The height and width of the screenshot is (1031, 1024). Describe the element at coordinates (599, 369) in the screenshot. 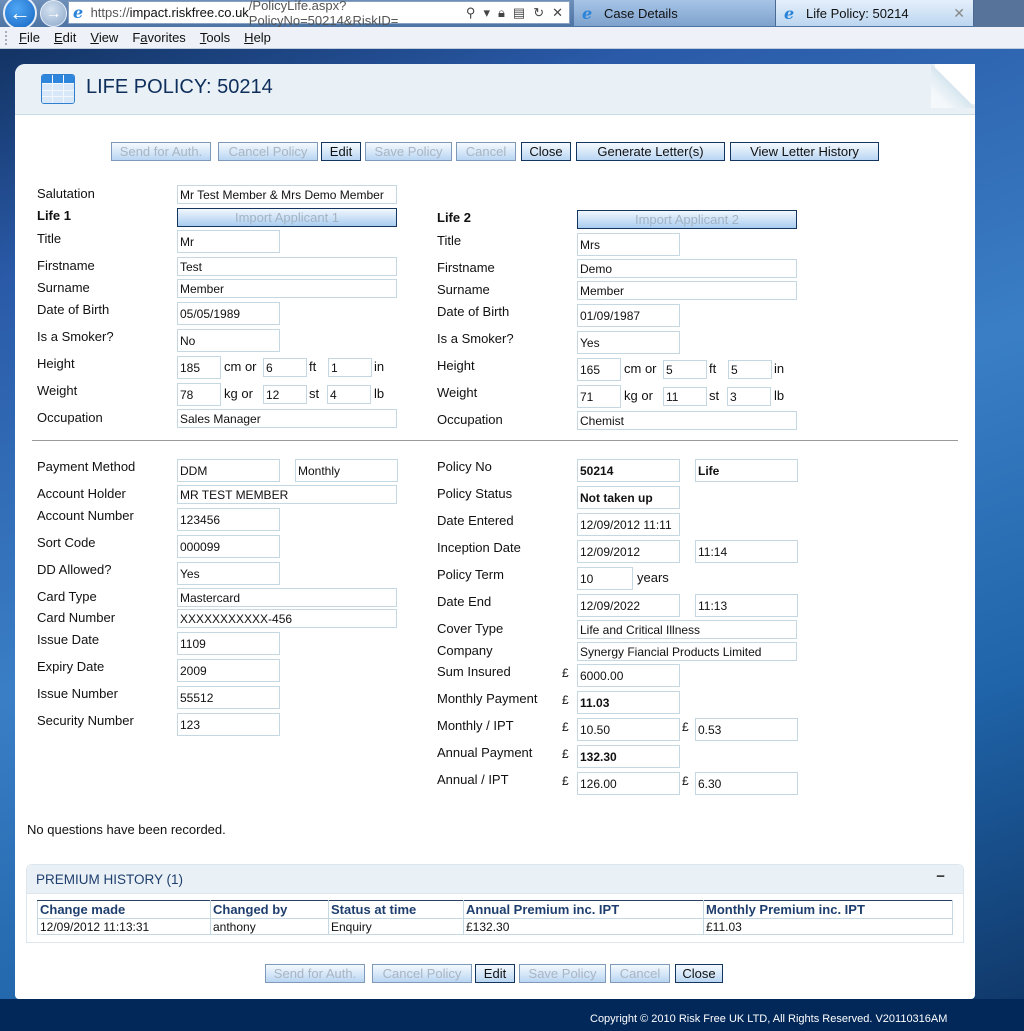

I see `life2-height-cm-field: 165` at that location.